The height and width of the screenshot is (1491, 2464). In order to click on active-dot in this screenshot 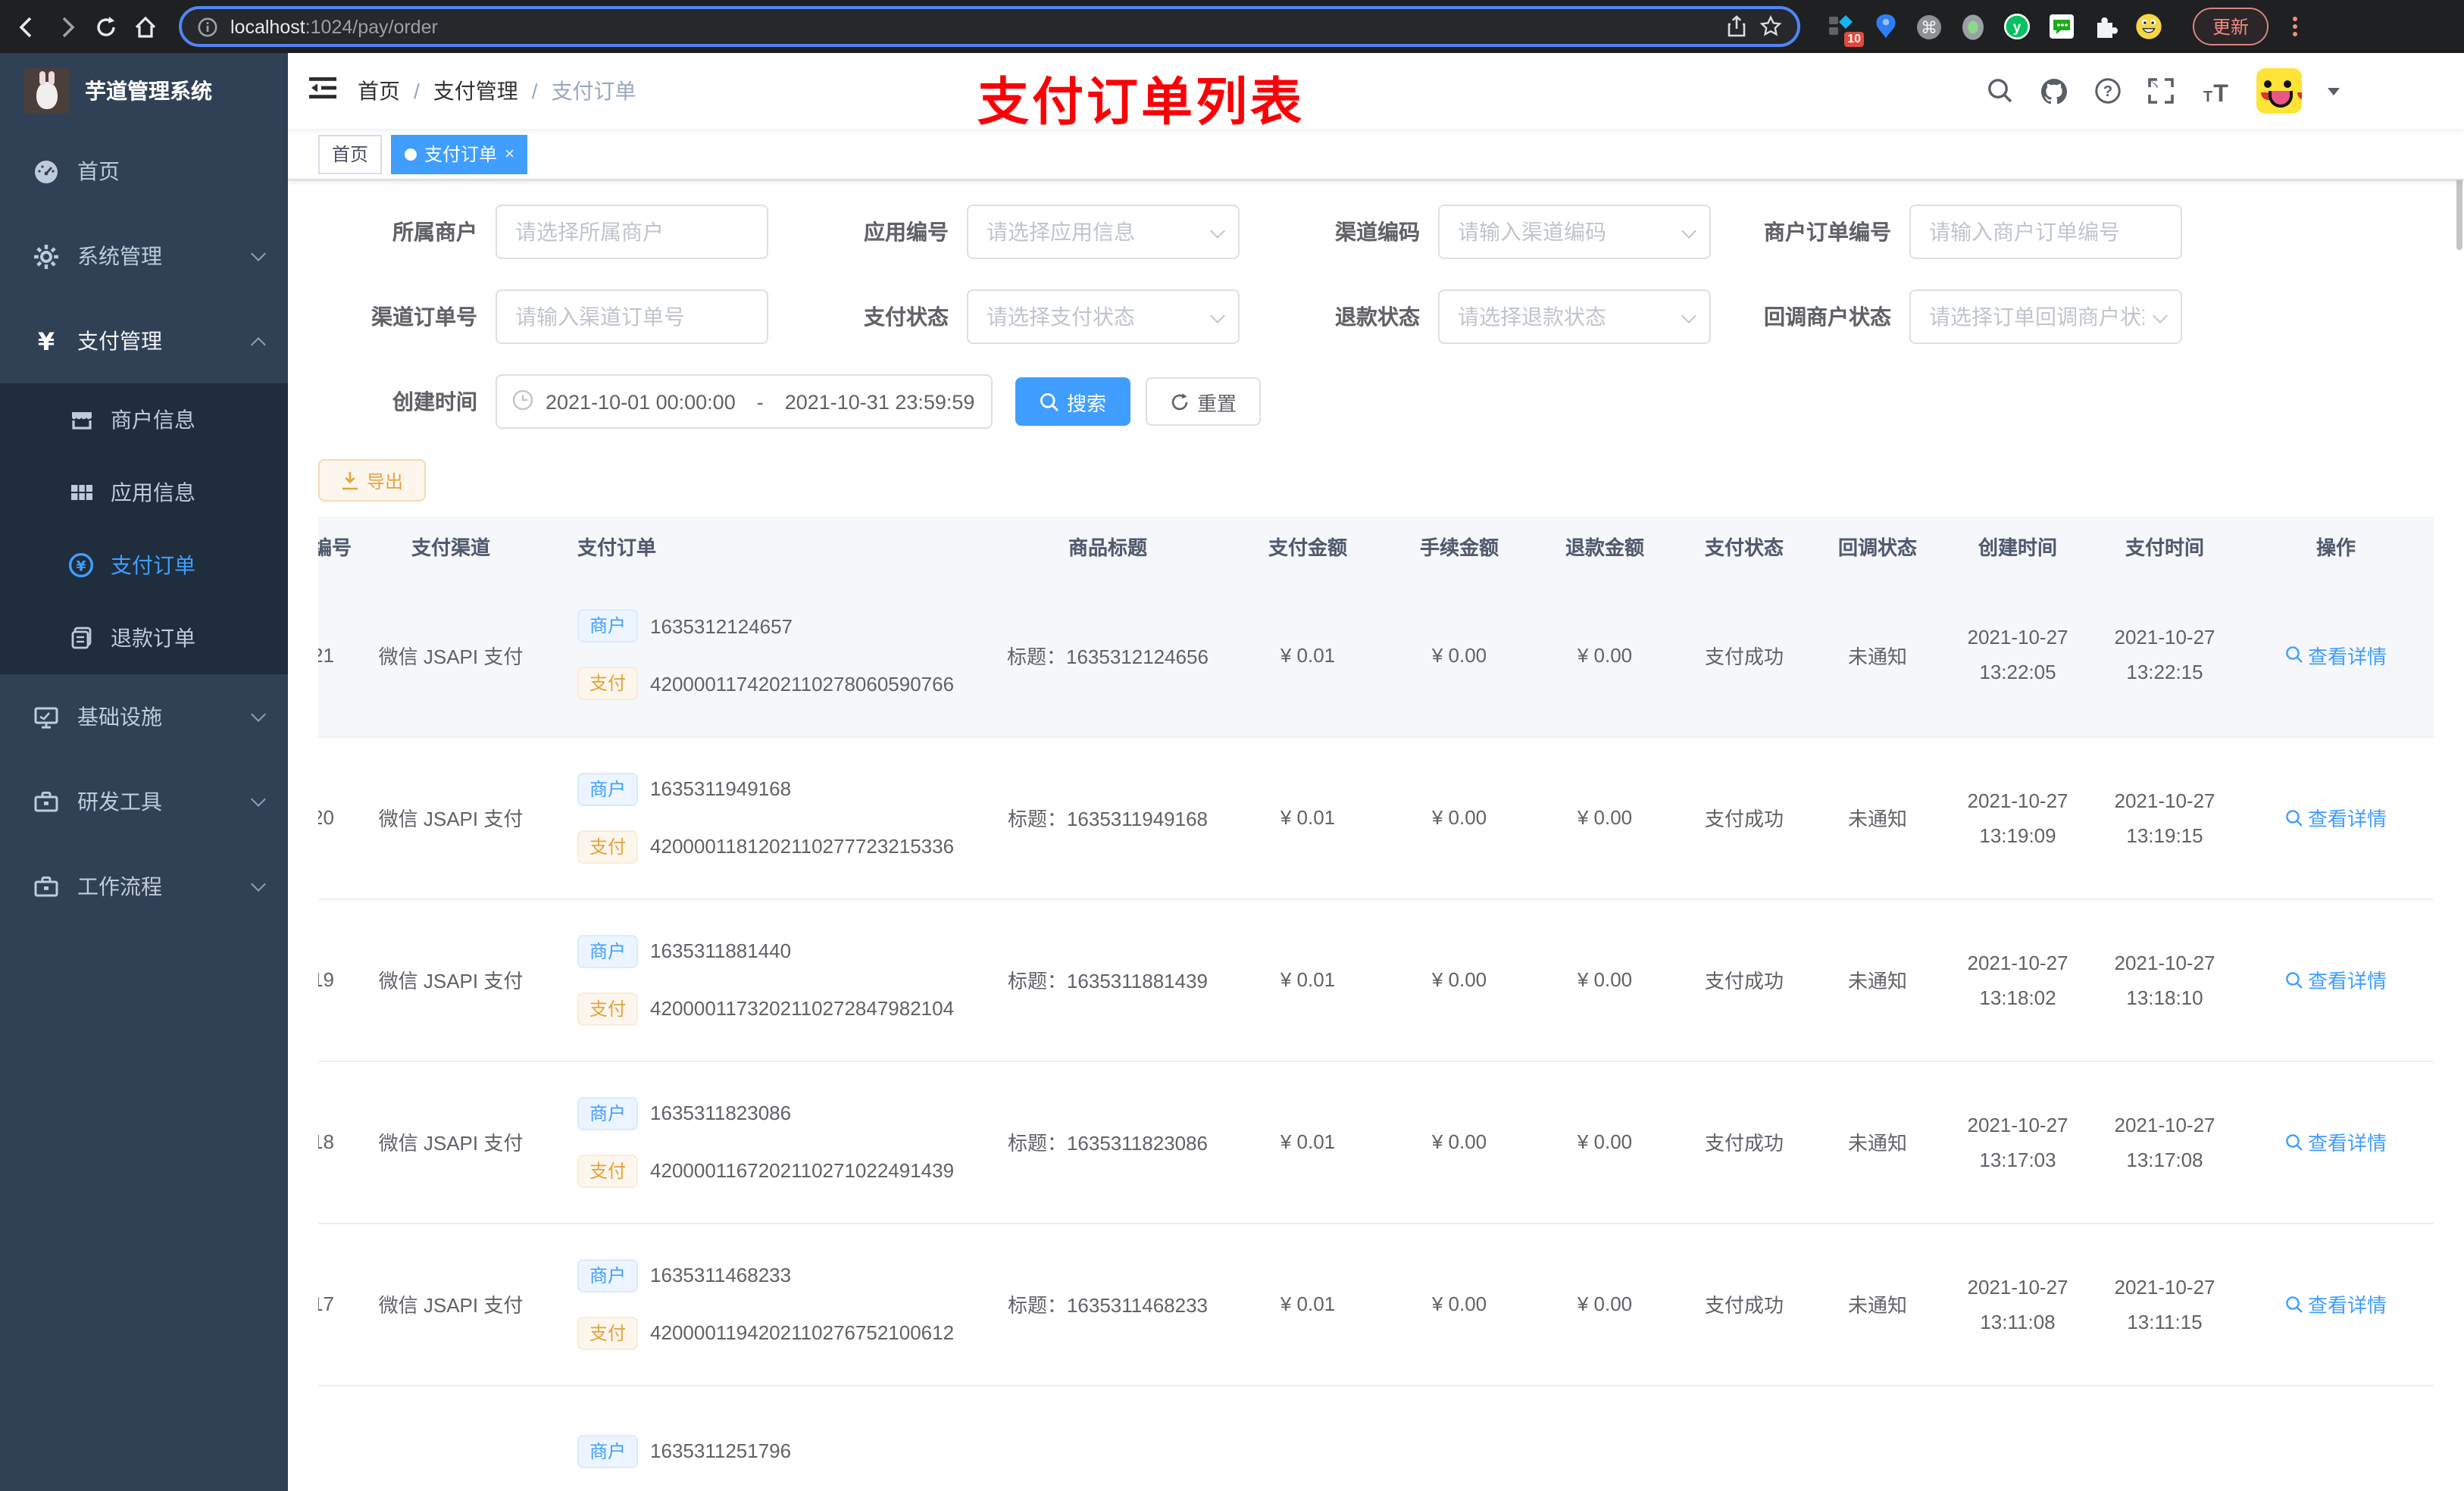, I will do `click(411, 154)`.